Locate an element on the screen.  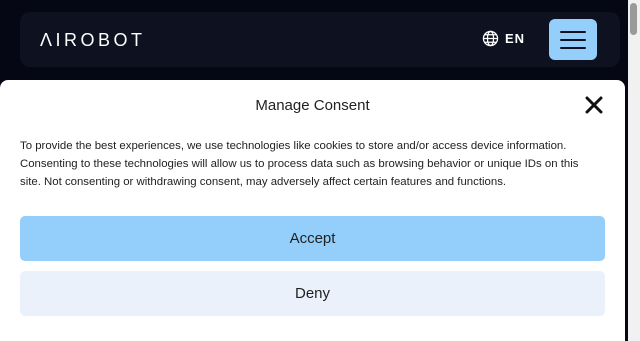
close-icon is located at coordinates (594, 105).